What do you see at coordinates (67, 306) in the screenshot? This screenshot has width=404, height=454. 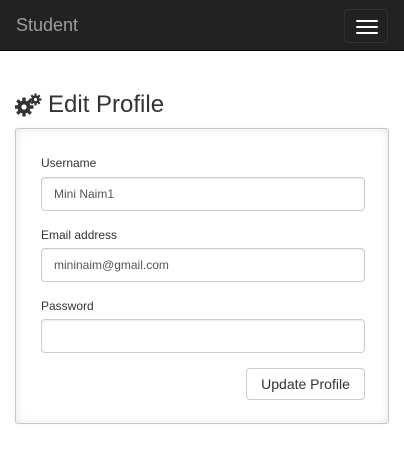 I see `password-label: Password` at bounding box center [67, 306].